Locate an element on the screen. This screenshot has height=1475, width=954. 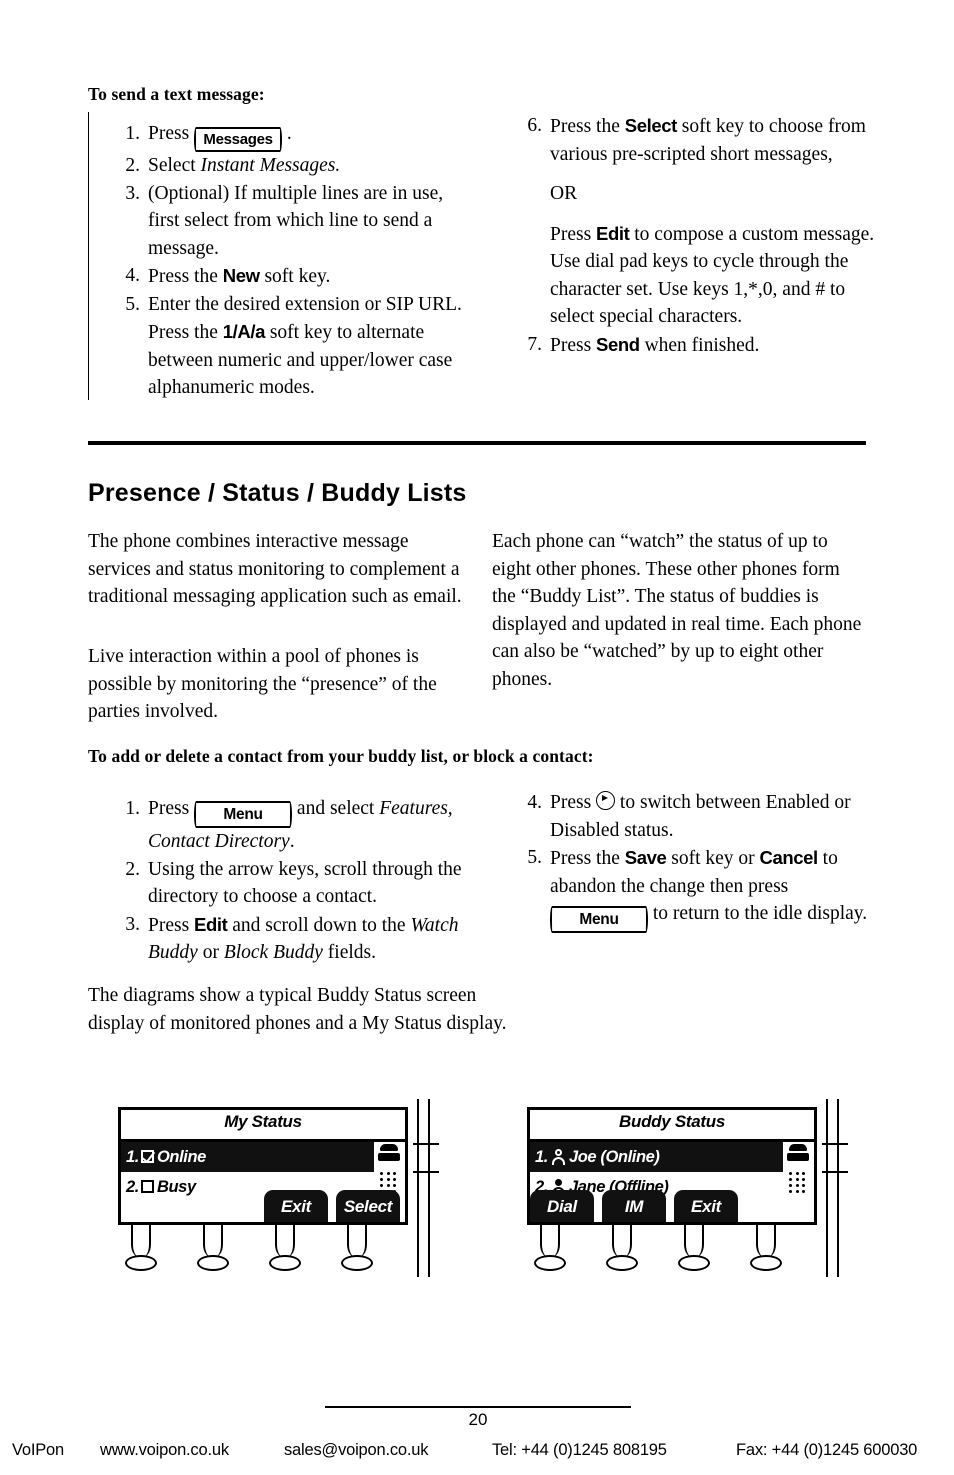
left-column-rule is located at coordinates (89, 256).